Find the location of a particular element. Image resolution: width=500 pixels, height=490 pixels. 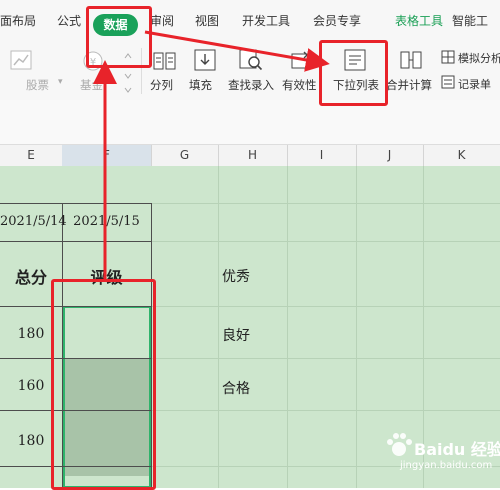

watermark-brand: Baidu 经验 is located at coordinates (457, 449).